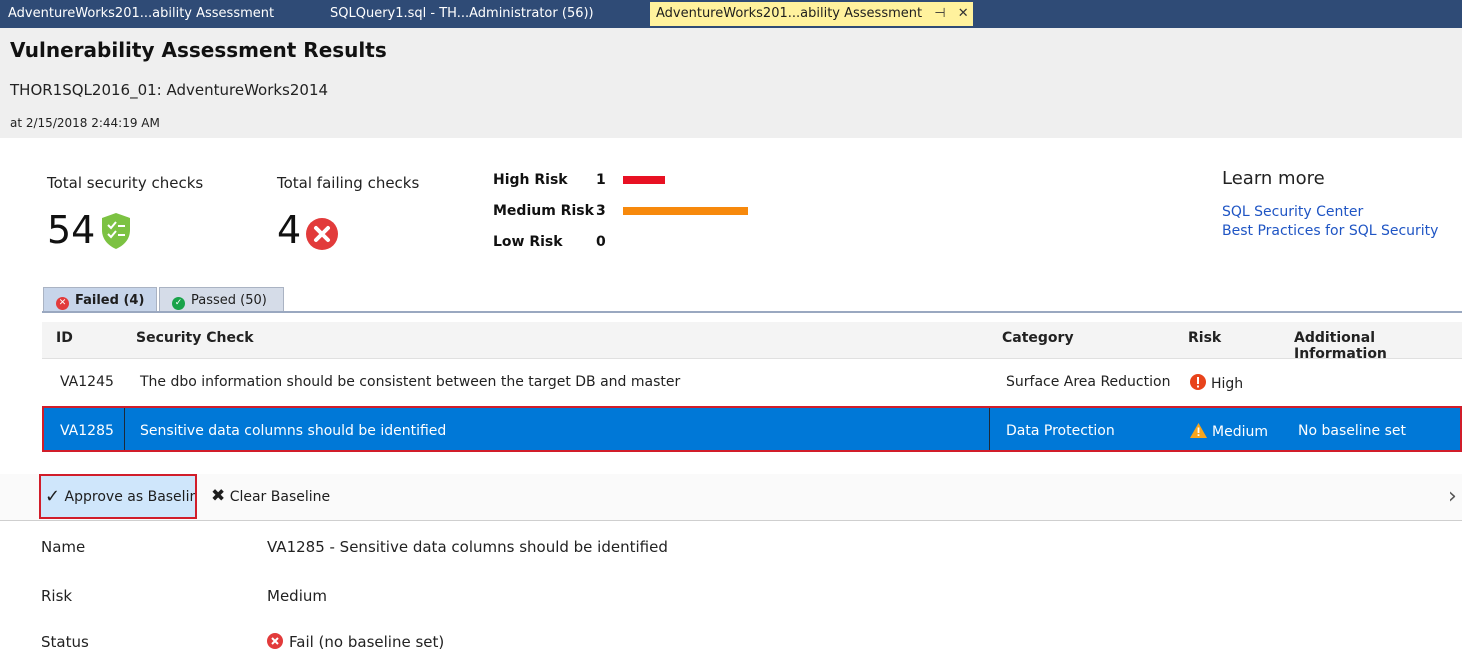 The image size is (1462, 651). I want to click on sql-security-center-link: SQL Security Center, so click(1292, 212).